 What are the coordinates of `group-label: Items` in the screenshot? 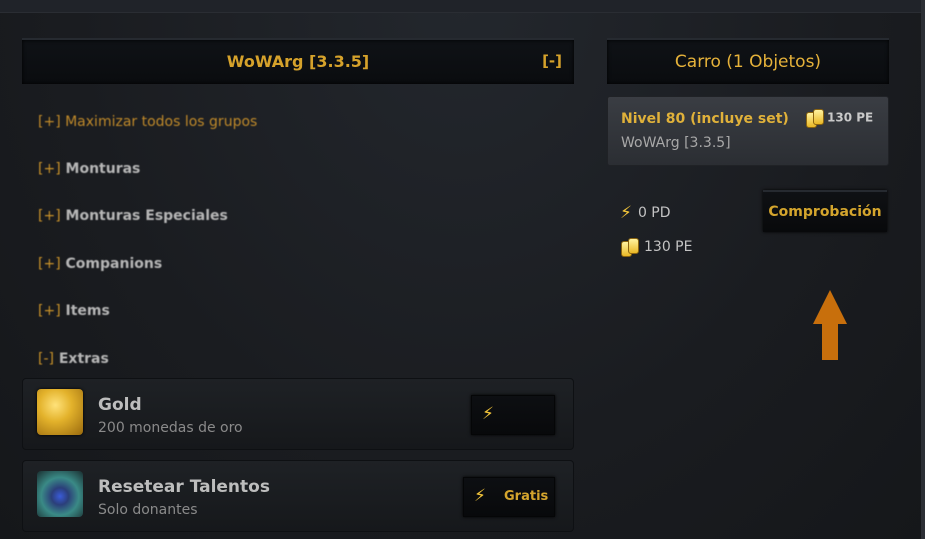 It's located at (87, 311).